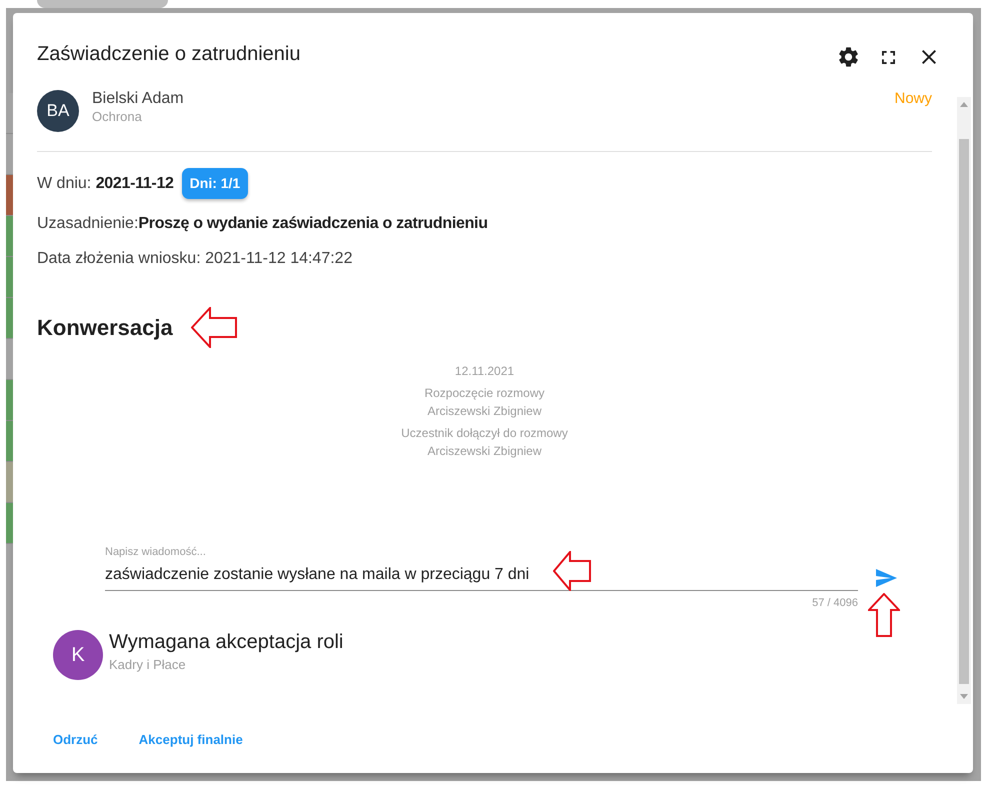  I want to click on scrollbar-thumb, so click(964, 411).